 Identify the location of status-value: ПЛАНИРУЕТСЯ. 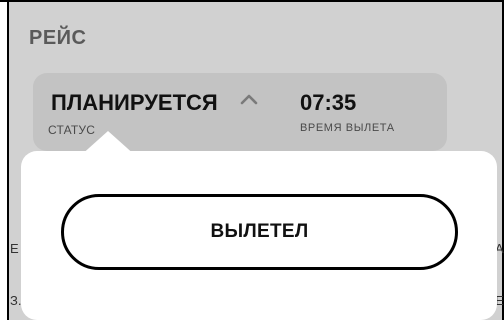
(134, 103).